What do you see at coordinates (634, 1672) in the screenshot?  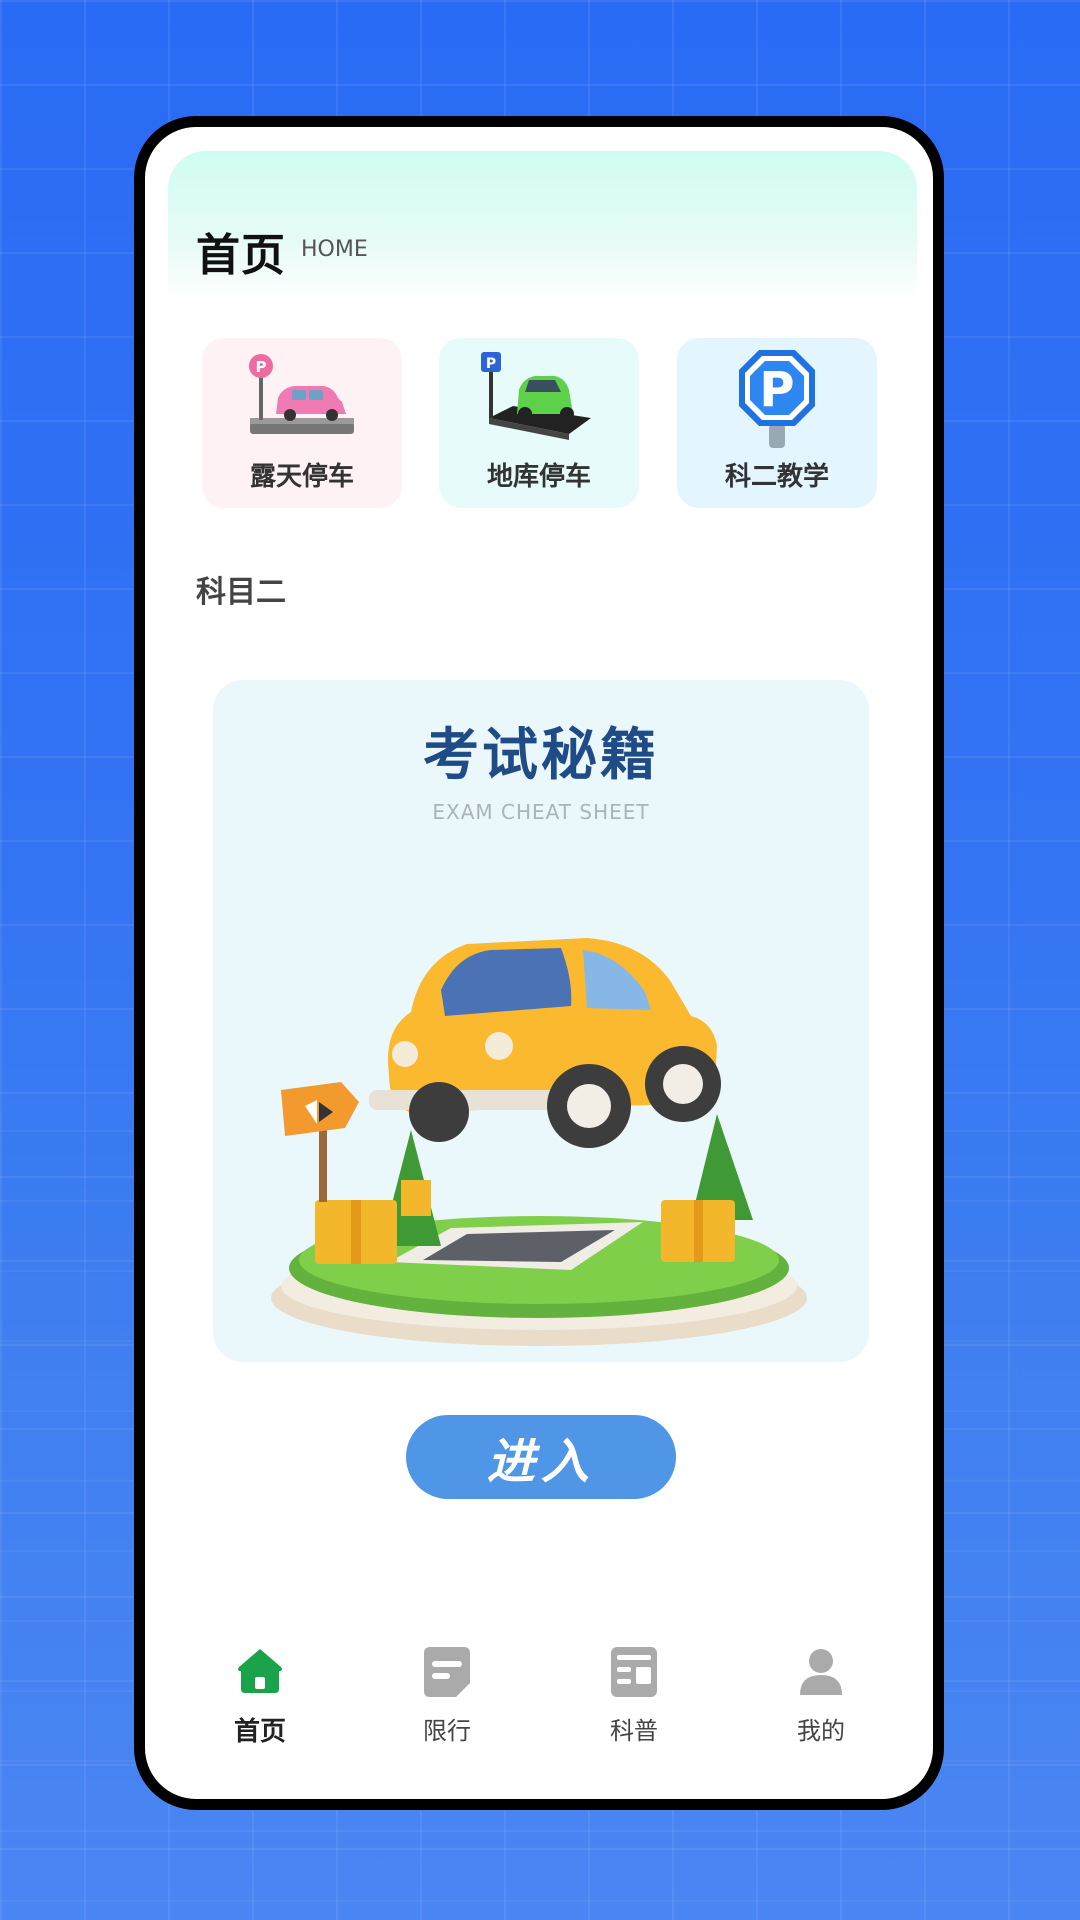 I see `news-icon` at bounding box center [634, 1672].